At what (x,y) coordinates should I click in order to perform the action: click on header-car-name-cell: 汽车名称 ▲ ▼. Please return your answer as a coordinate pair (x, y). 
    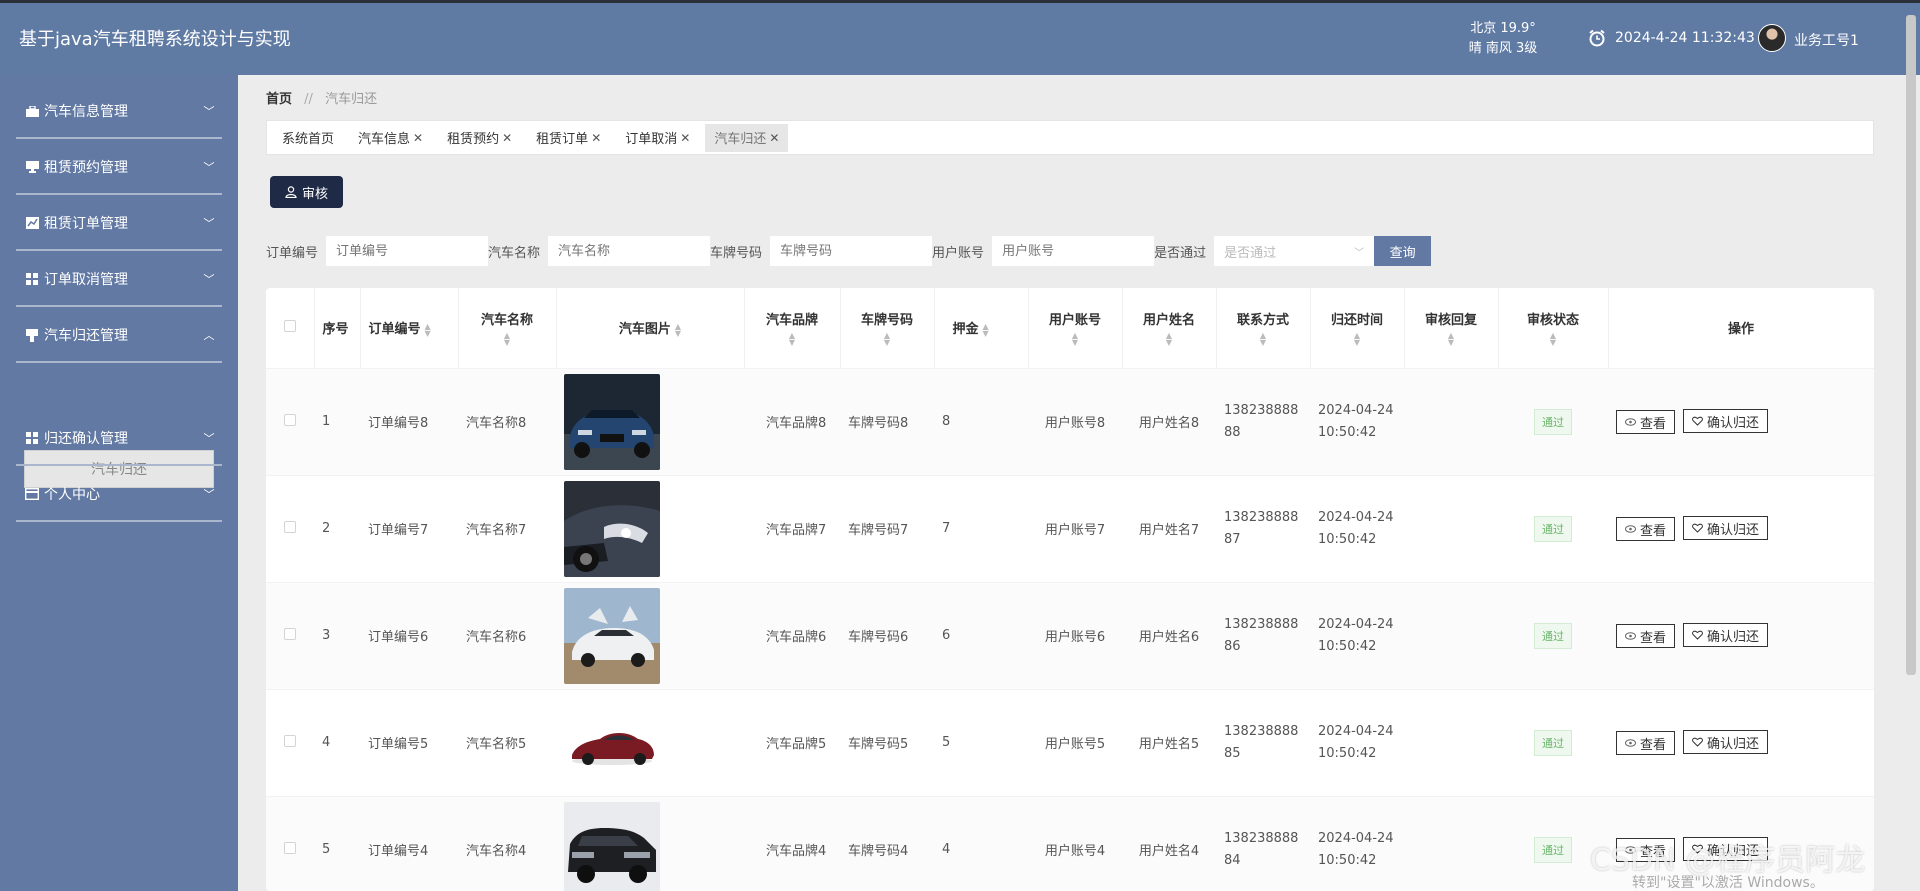
    Looking at the image, I should click on (507, 328).